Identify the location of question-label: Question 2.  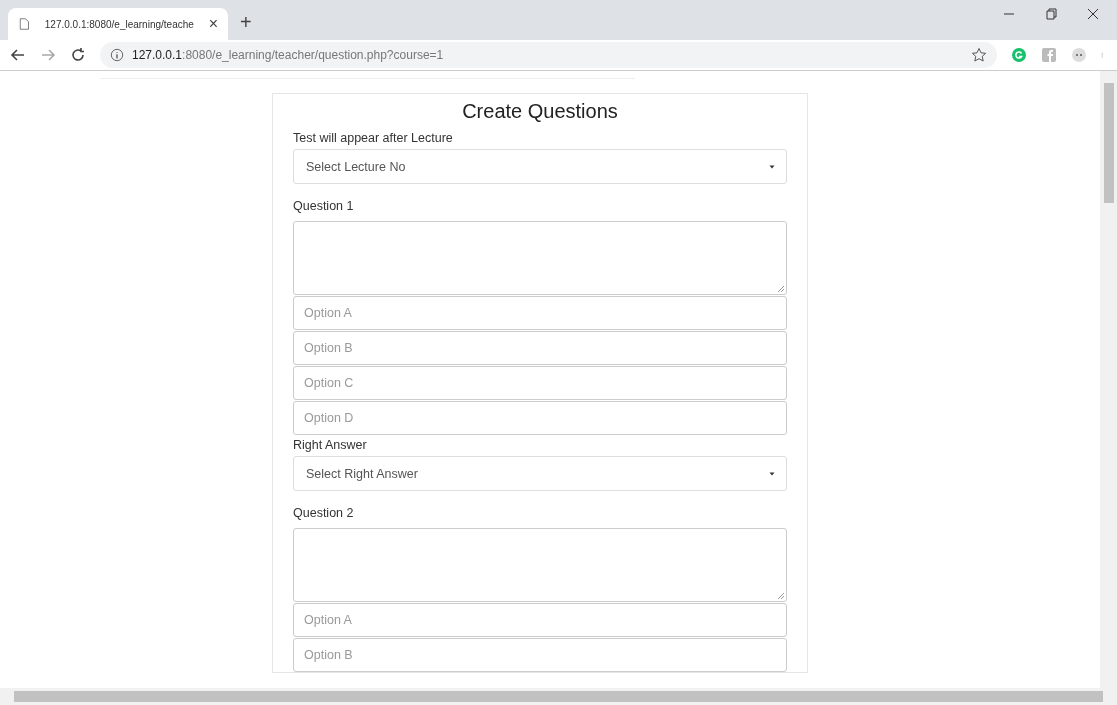
(324, 513).